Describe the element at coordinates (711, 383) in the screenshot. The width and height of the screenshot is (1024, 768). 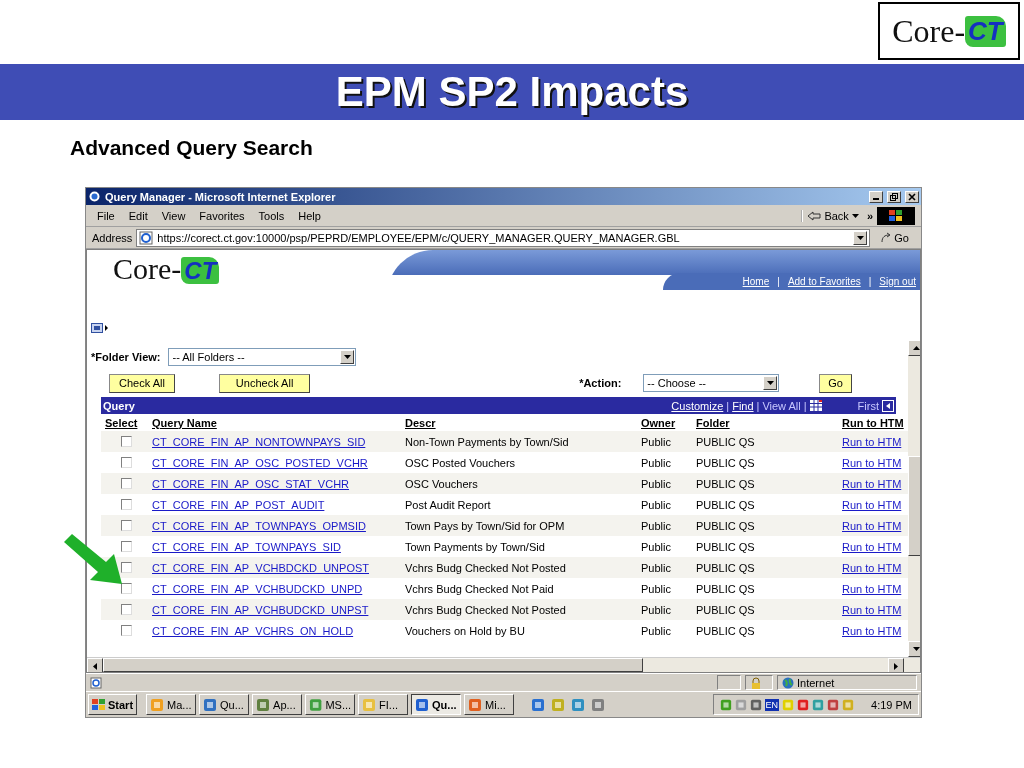
I see `action-select: -- Choose --` at that location.